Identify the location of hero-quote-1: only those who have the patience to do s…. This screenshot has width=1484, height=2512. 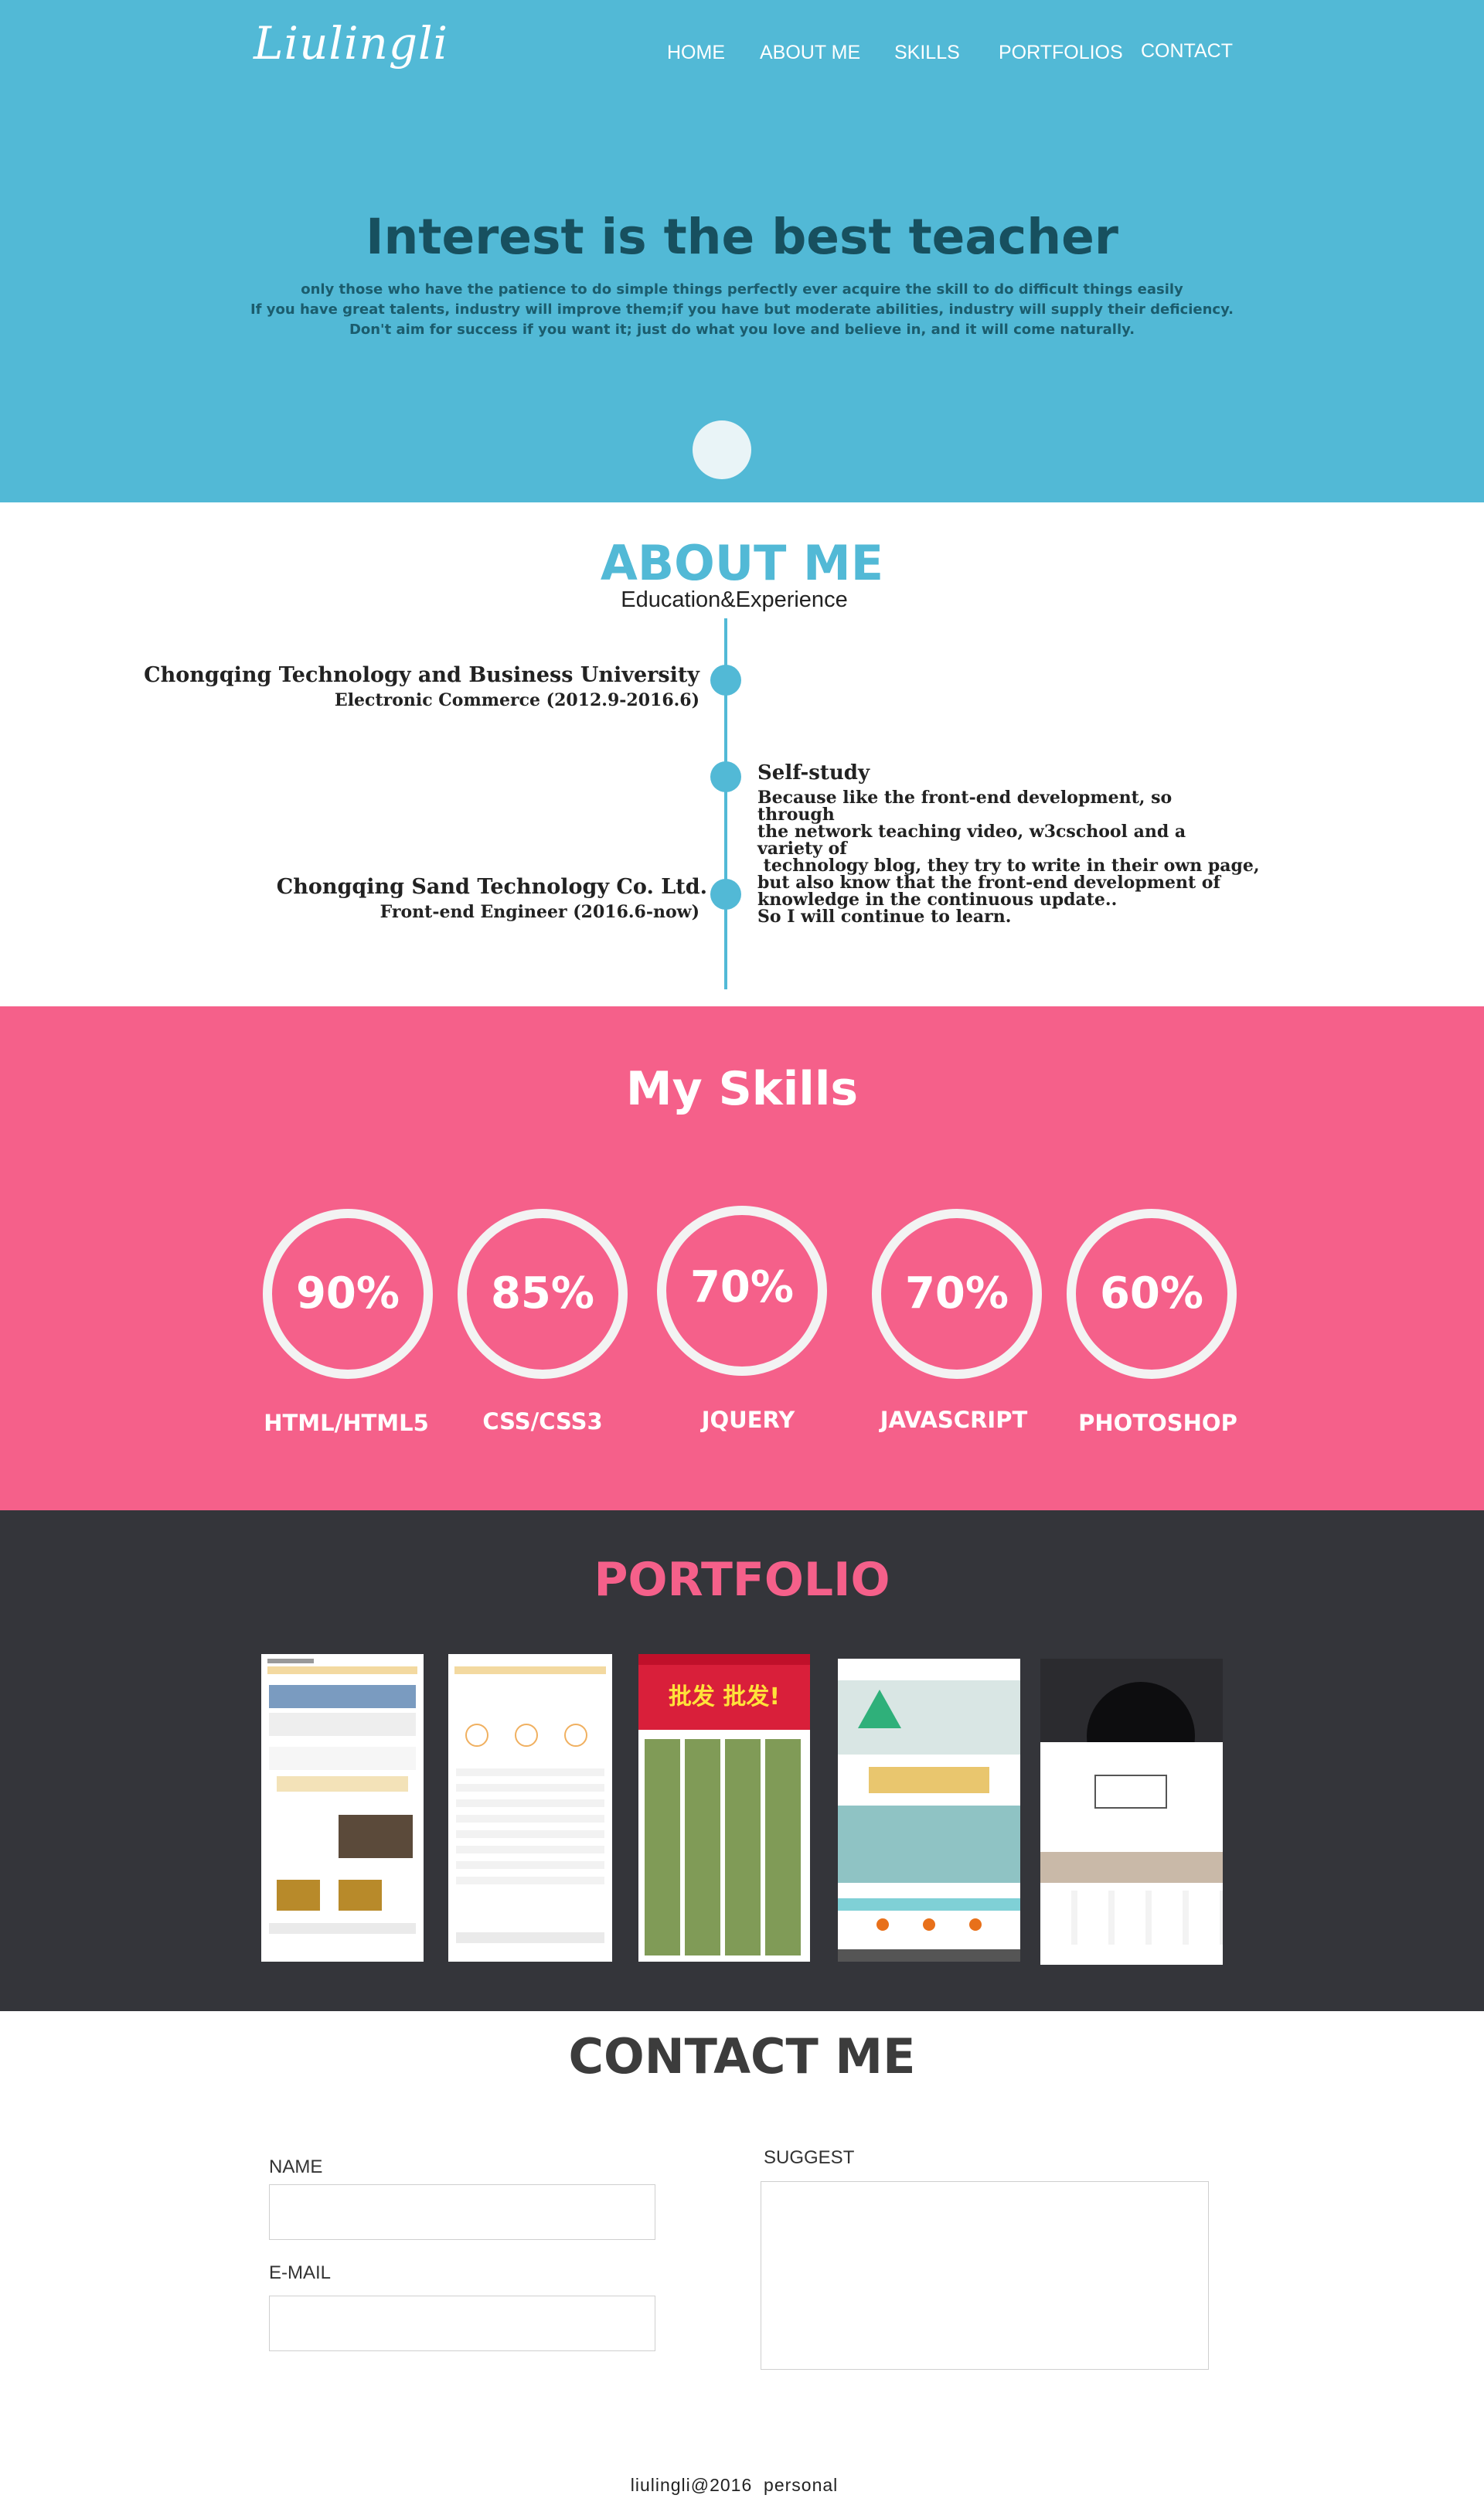
(742, 290).